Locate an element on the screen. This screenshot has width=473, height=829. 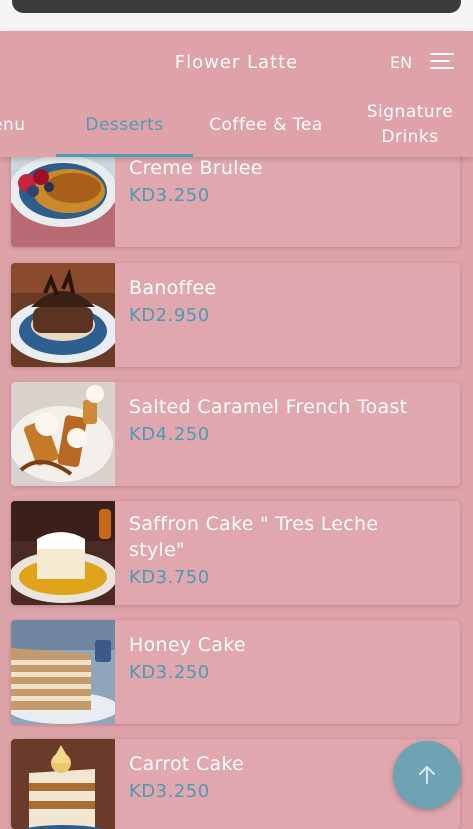
tab-coffee-tea: Coffee & Tea is located at coordinates (266, 125).